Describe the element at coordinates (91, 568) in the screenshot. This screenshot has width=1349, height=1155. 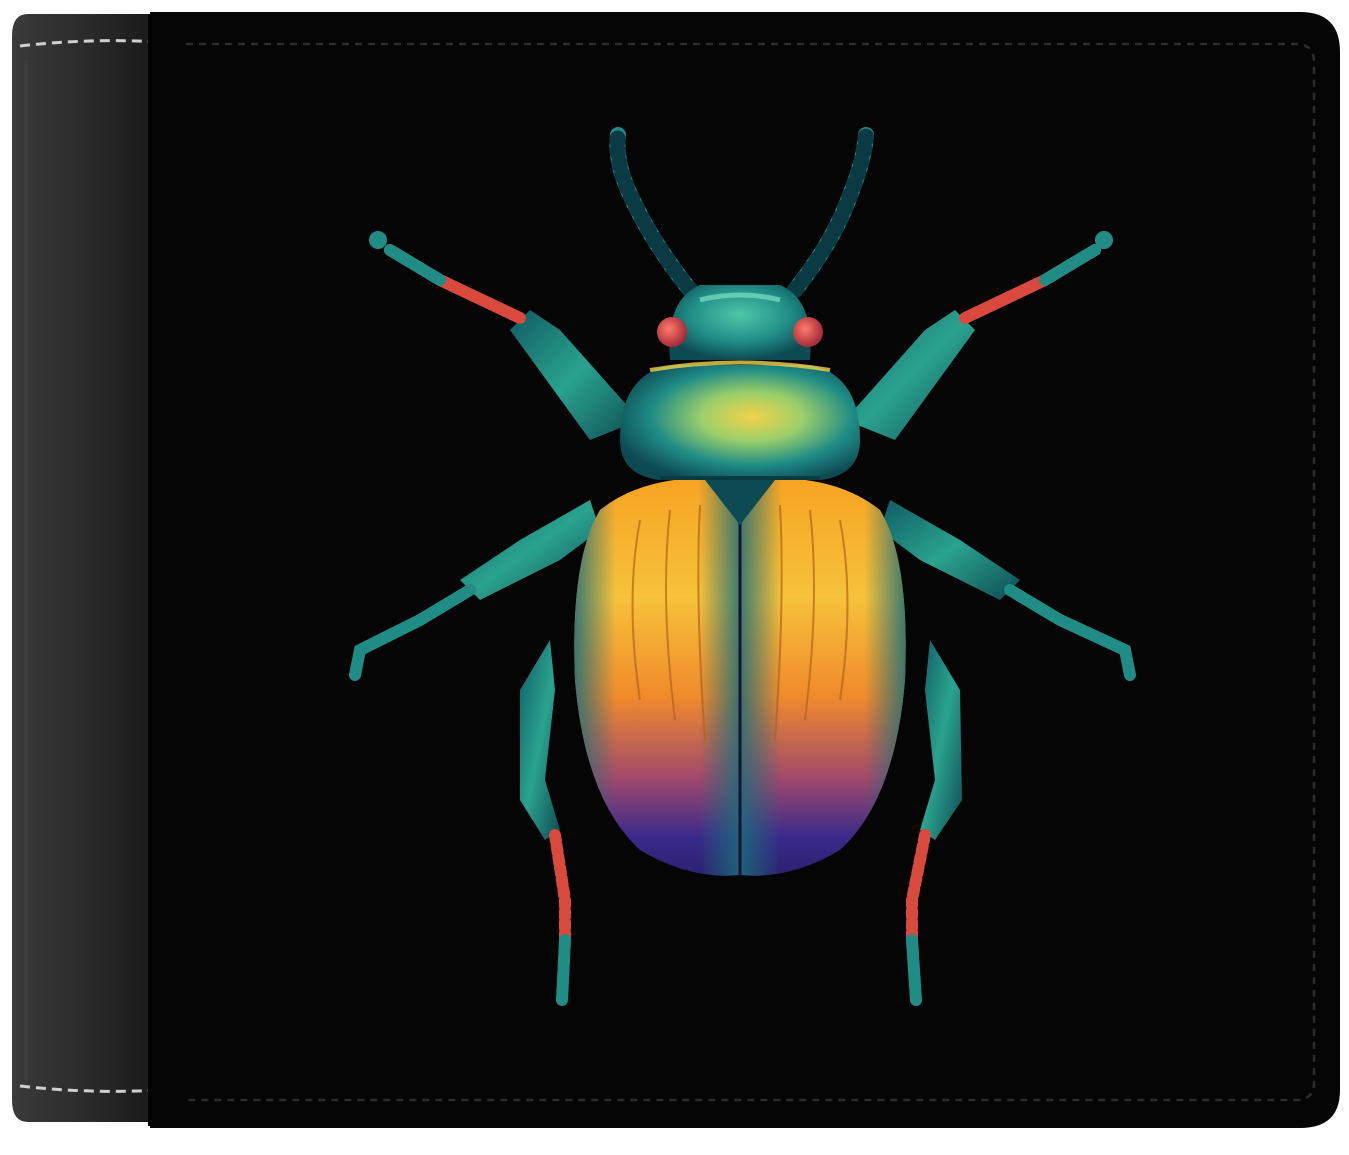
I see `wallet-spine` at that location.